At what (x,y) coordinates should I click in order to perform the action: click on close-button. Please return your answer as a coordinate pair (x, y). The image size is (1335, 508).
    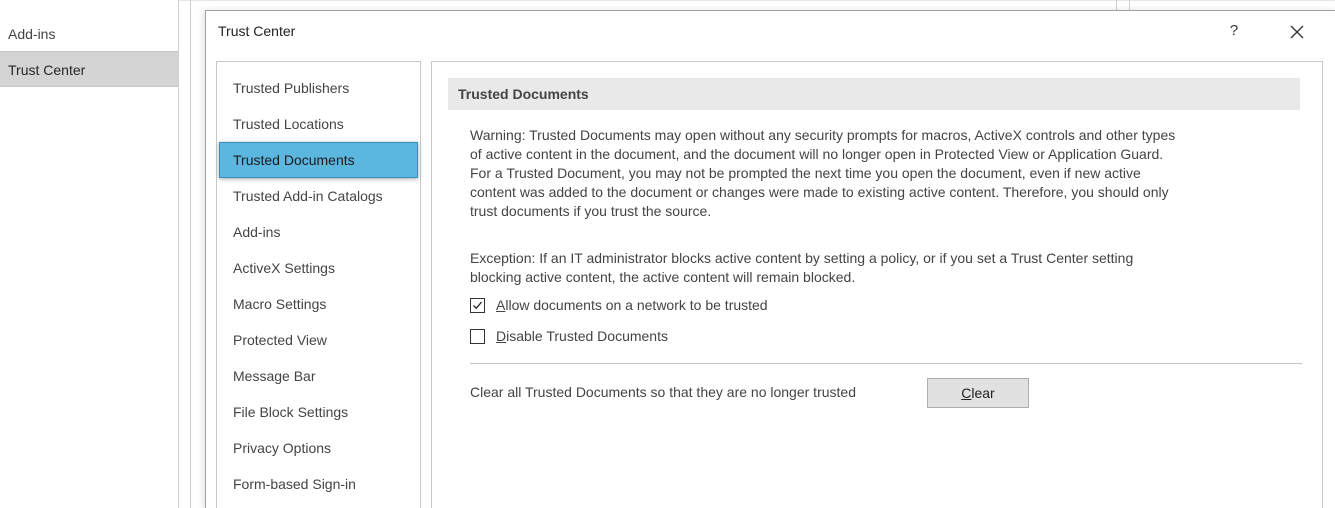
    Looking at the image, I should click on (1297, 32).